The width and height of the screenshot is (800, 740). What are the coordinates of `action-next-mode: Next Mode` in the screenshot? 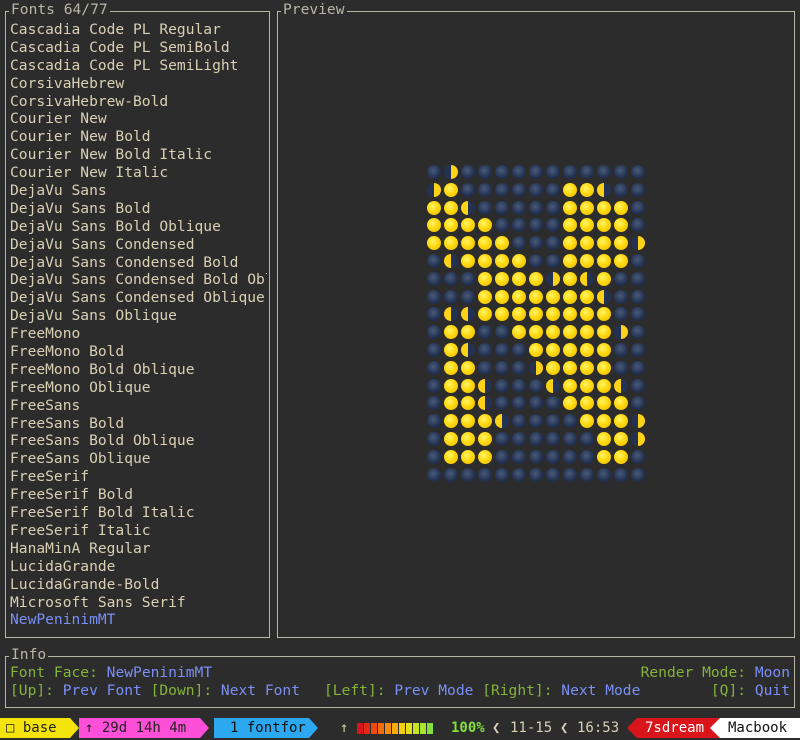 It's located at (600, 690).